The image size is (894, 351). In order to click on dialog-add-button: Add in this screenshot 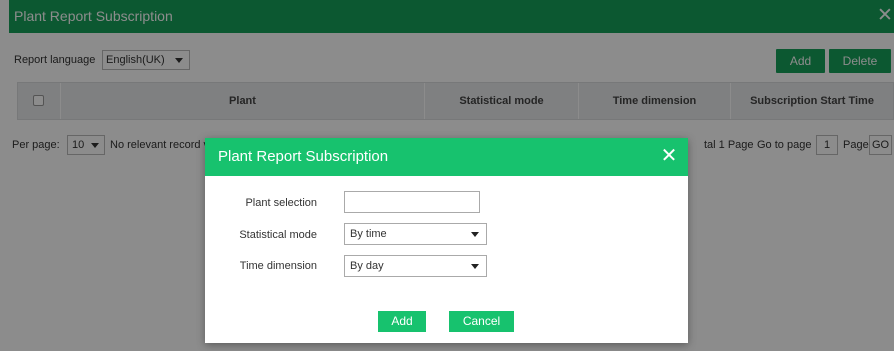, I will do `click(402, 321)`.